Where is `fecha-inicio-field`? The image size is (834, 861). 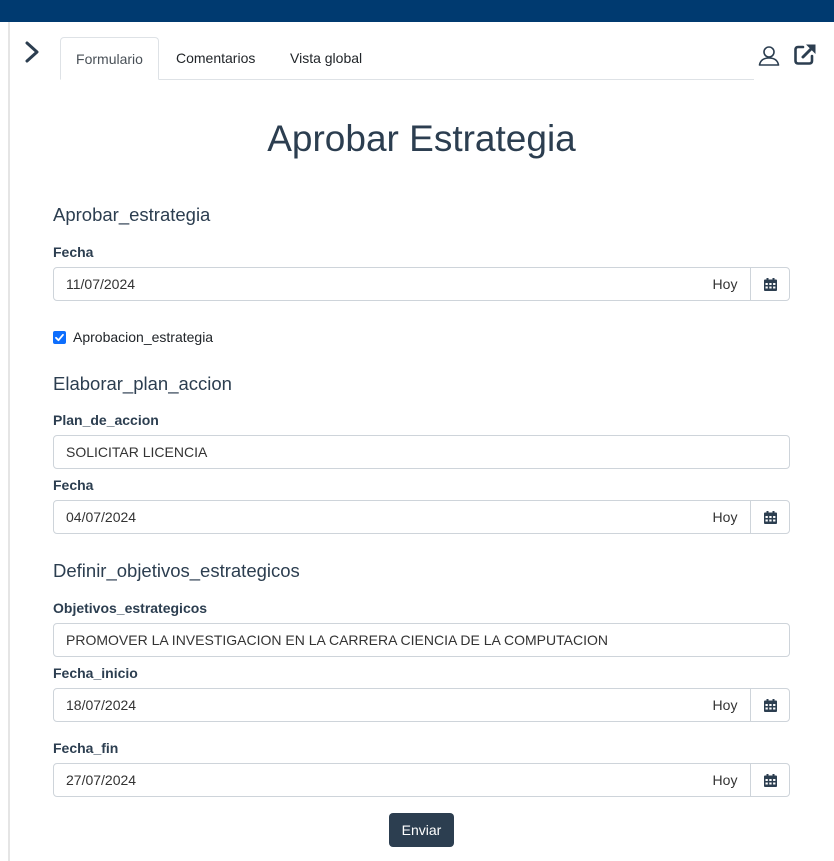 fecha-inicio-field is located at coordinates (377, 705).